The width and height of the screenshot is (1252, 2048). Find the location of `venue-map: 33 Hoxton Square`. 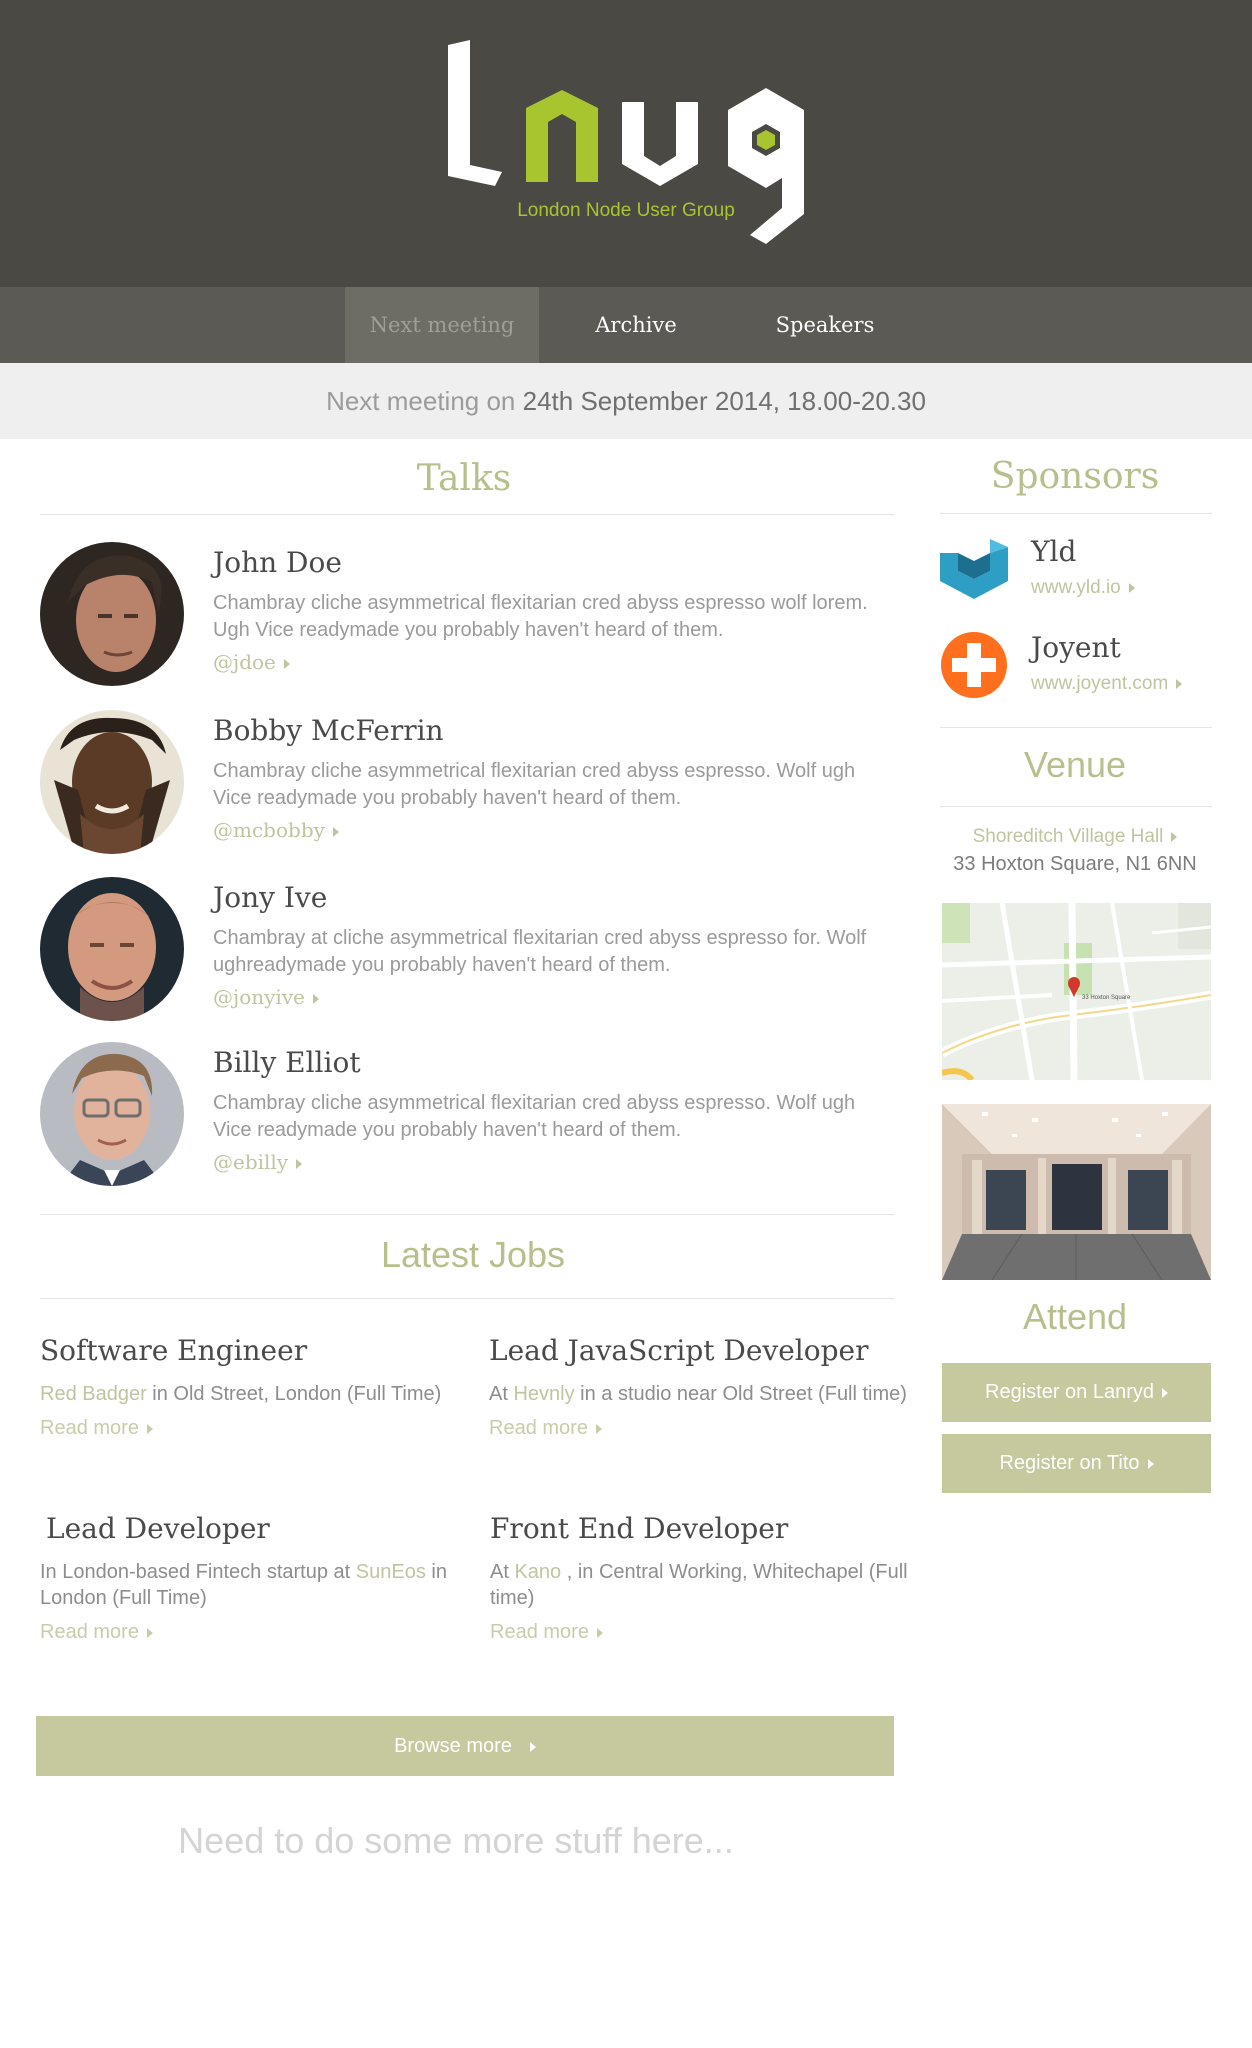

venue-map: 33 Hoxton Square is located at coordinates (1076, 991).